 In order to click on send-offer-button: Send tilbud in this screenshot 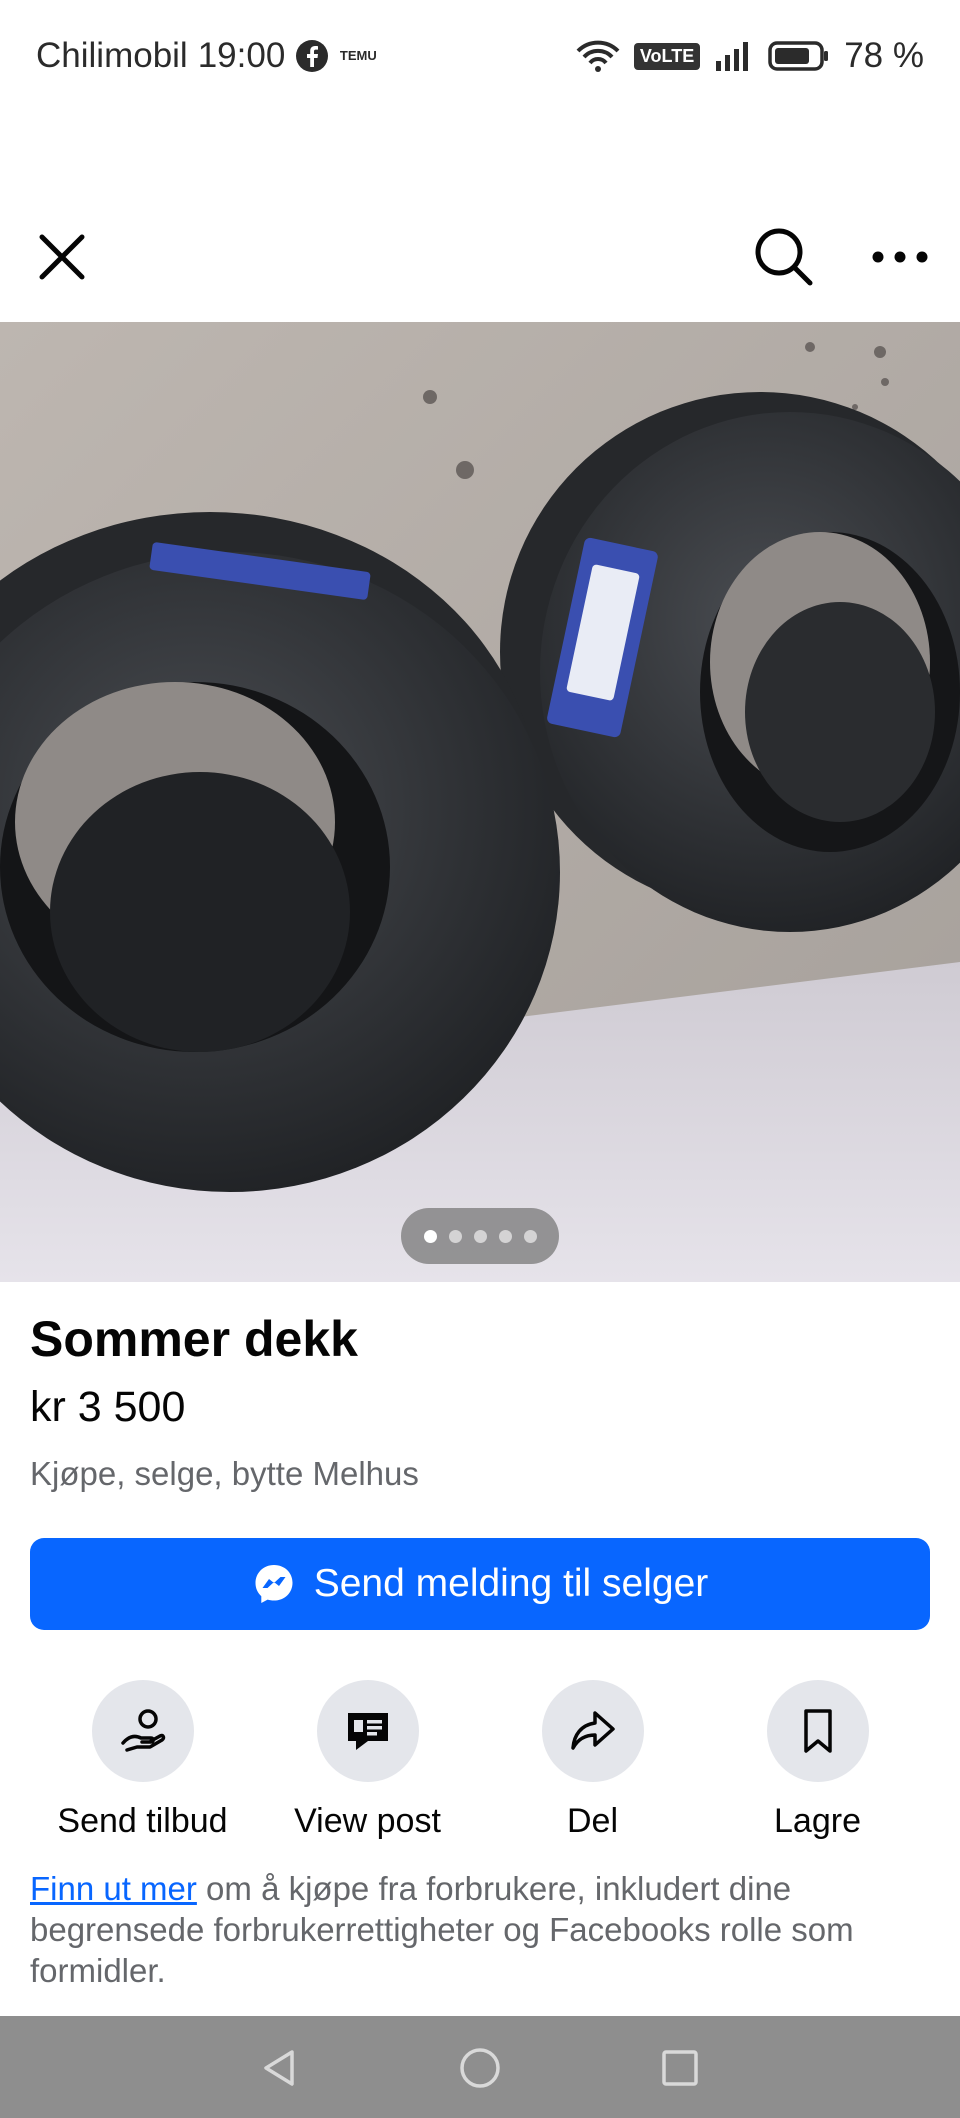, I will do `click(142, 1760)`.